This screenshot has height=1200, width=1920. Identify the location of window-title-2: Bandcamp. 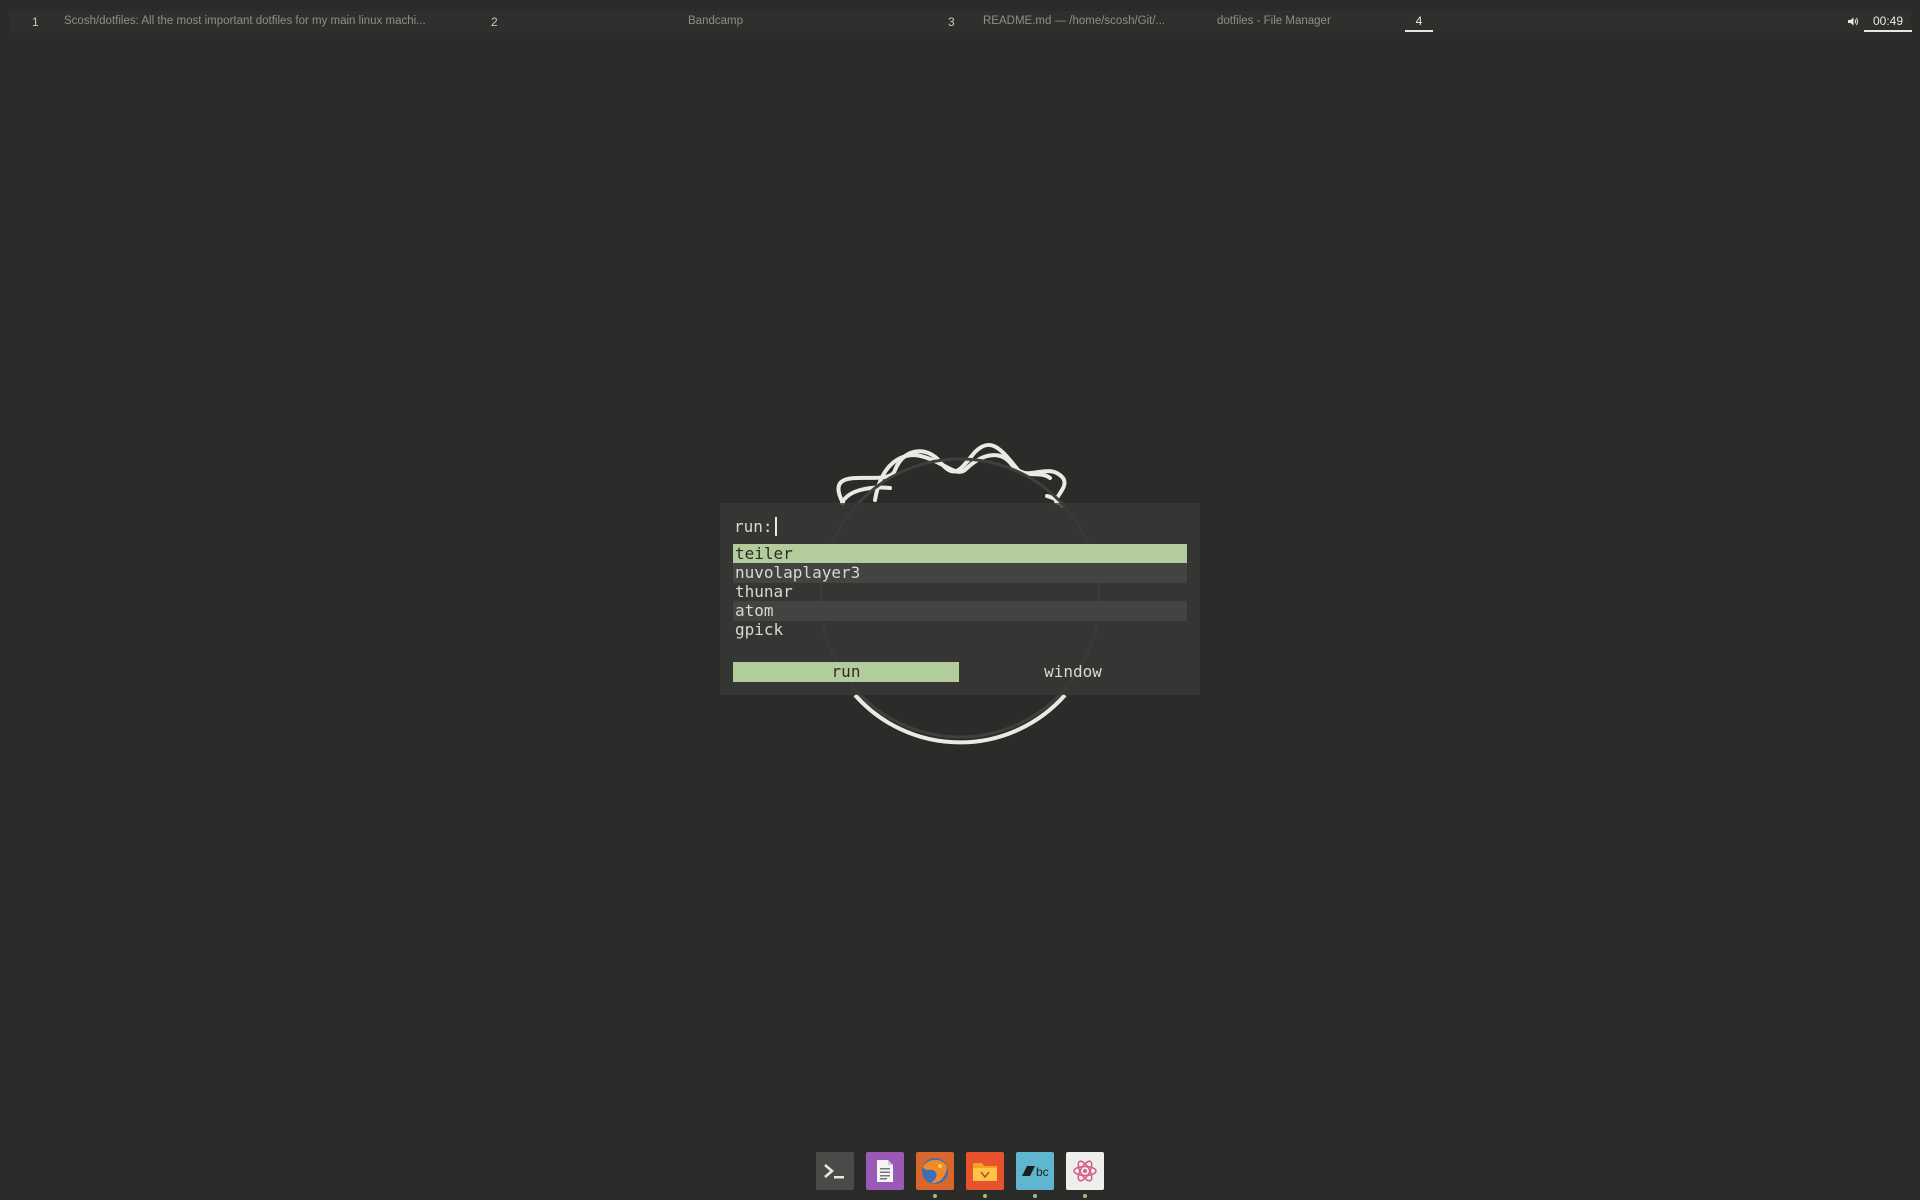
(715, 21).